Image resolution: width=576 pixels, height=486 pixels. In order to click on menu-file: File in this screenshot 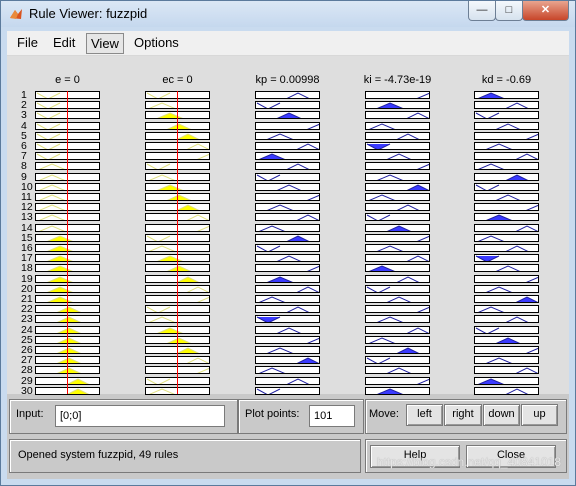, I will do `click(27, 42)`.